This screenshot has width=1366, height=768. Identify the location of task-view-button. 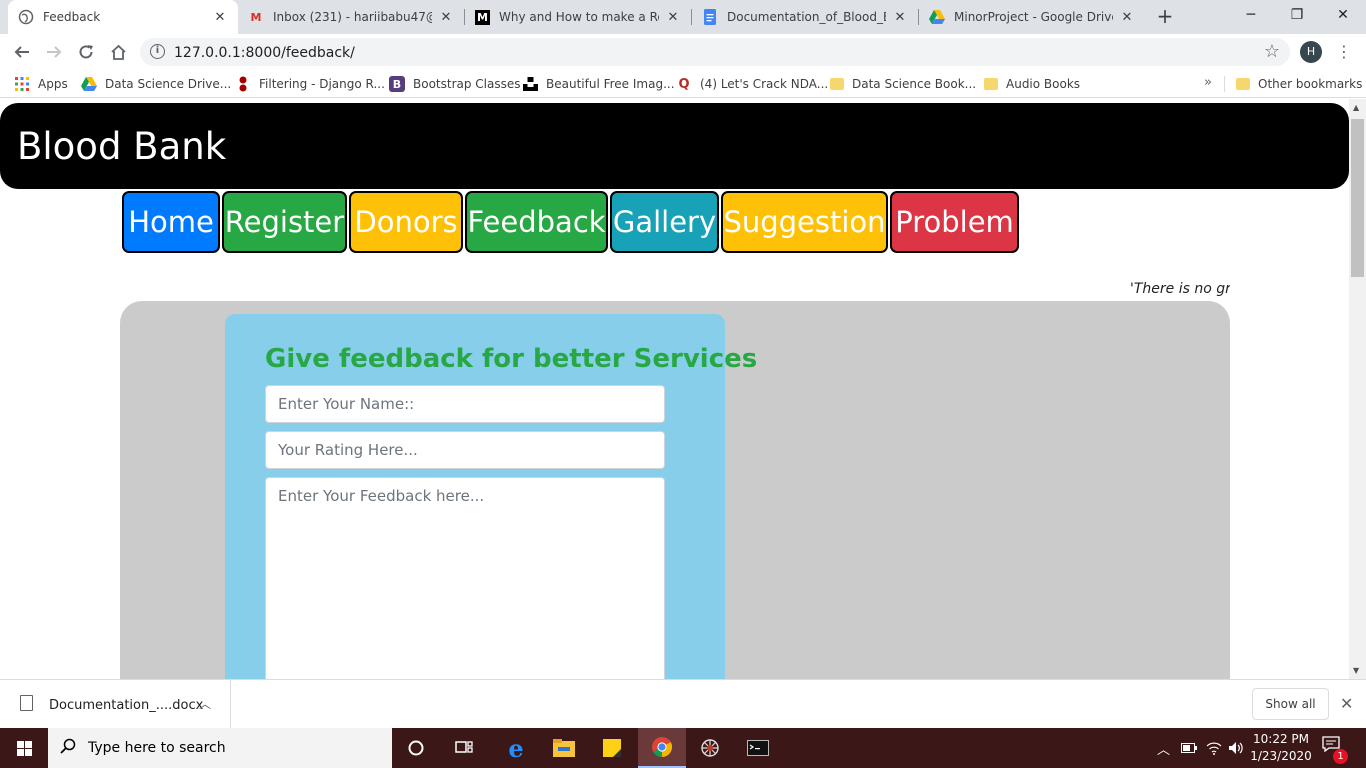
(464, 748).